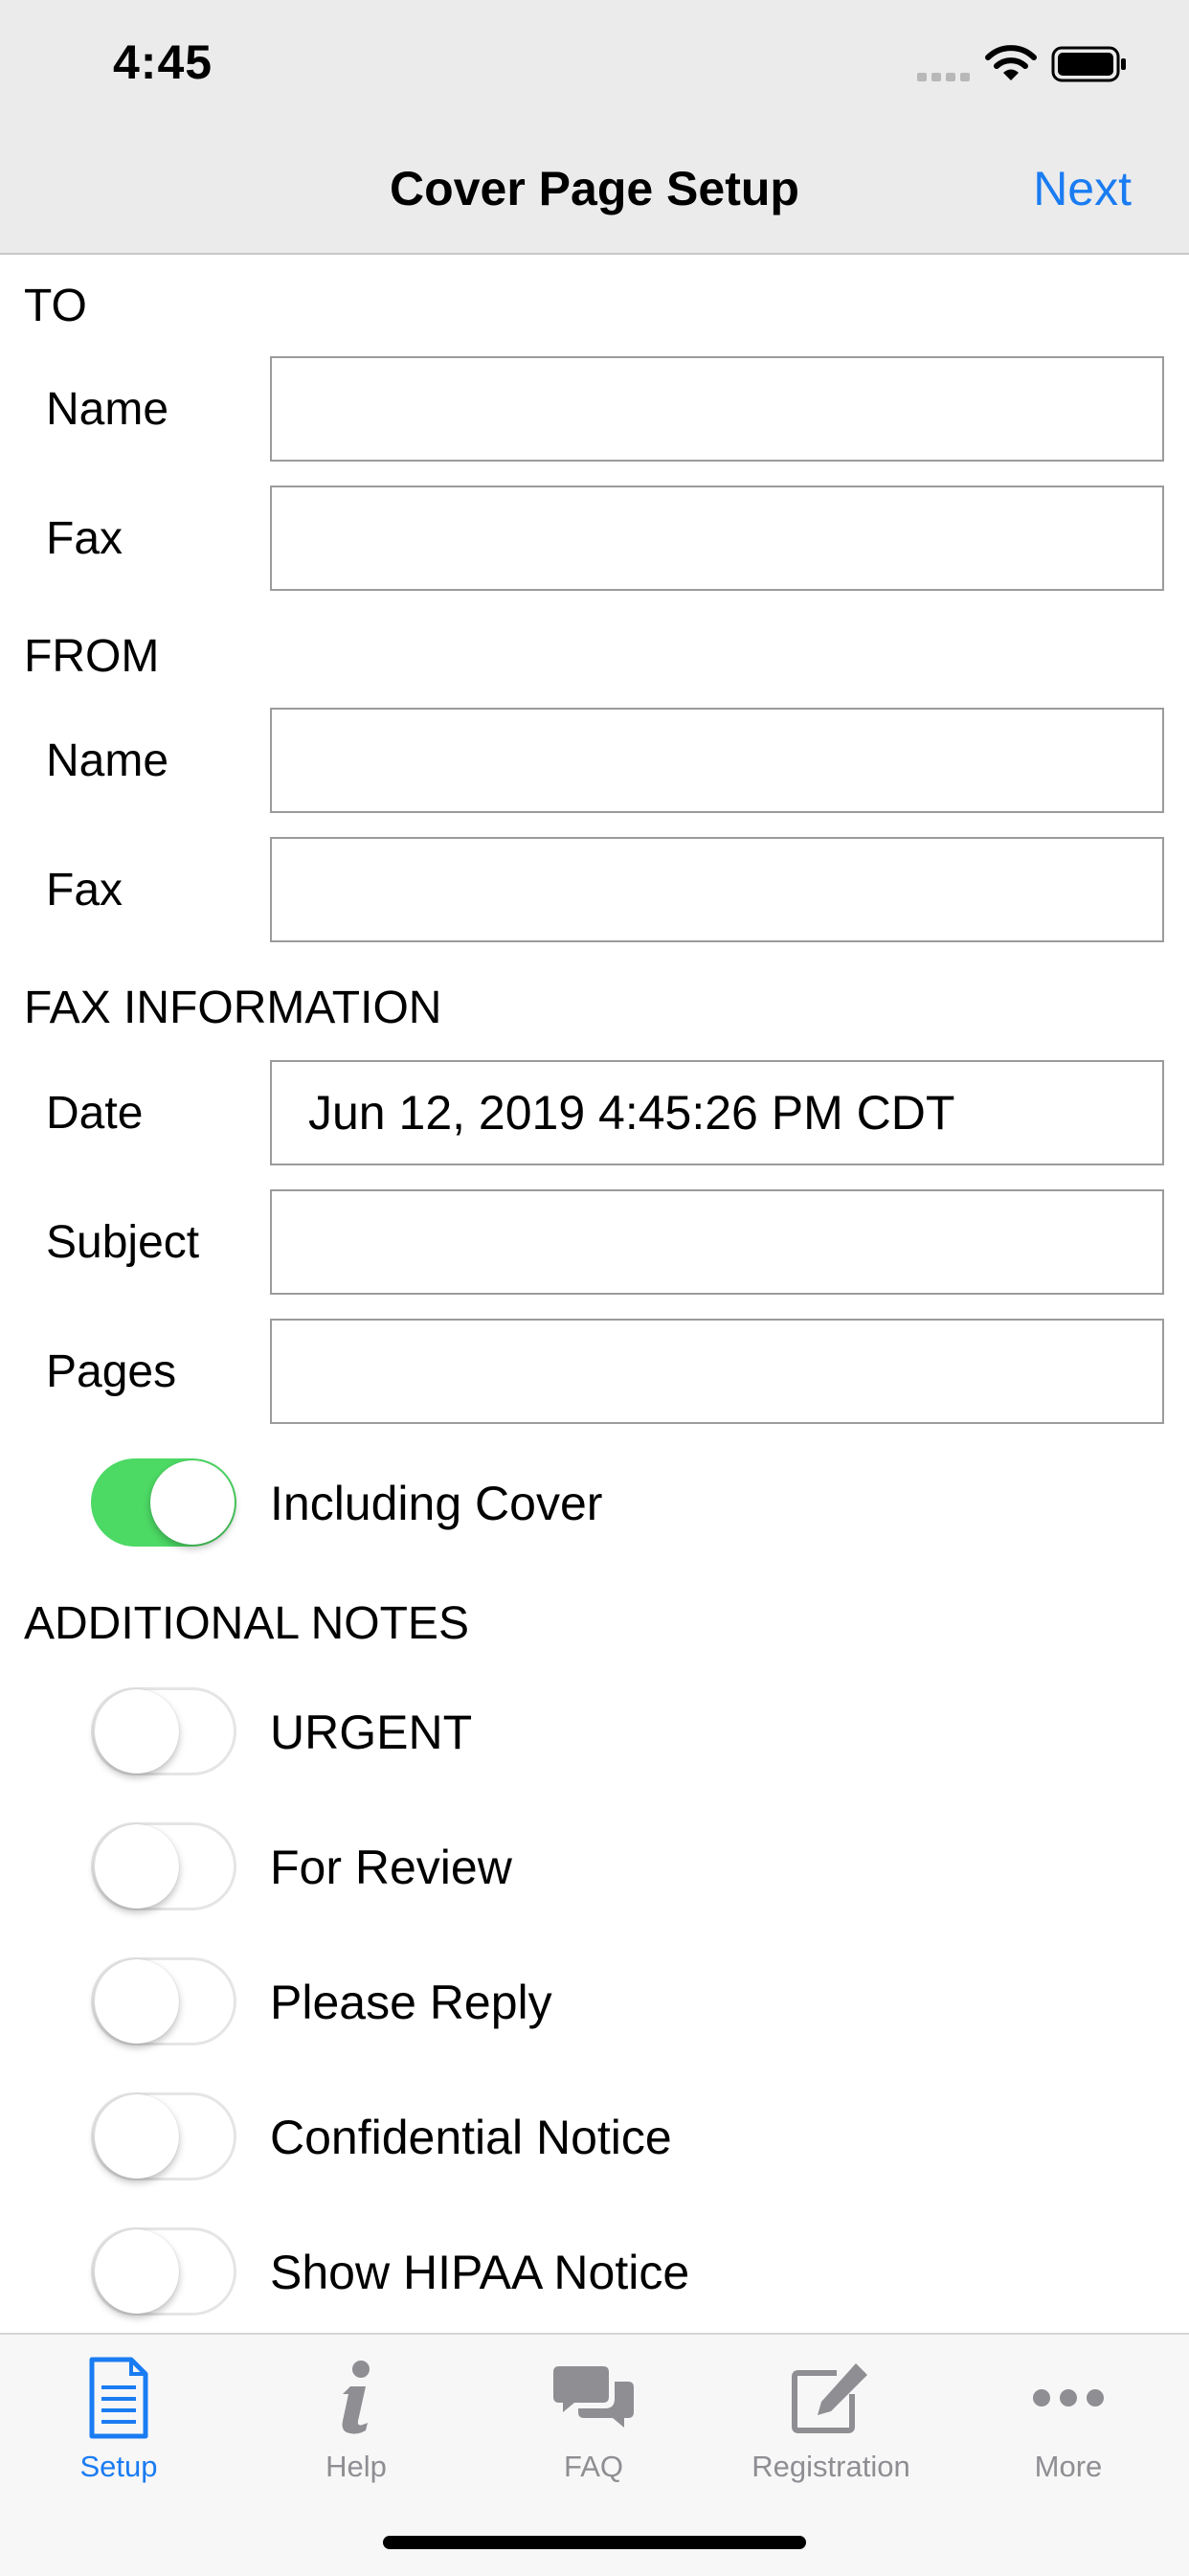 The image size is (1189, 2576). I want to click on urgent-toggle, so click(163, 1731).